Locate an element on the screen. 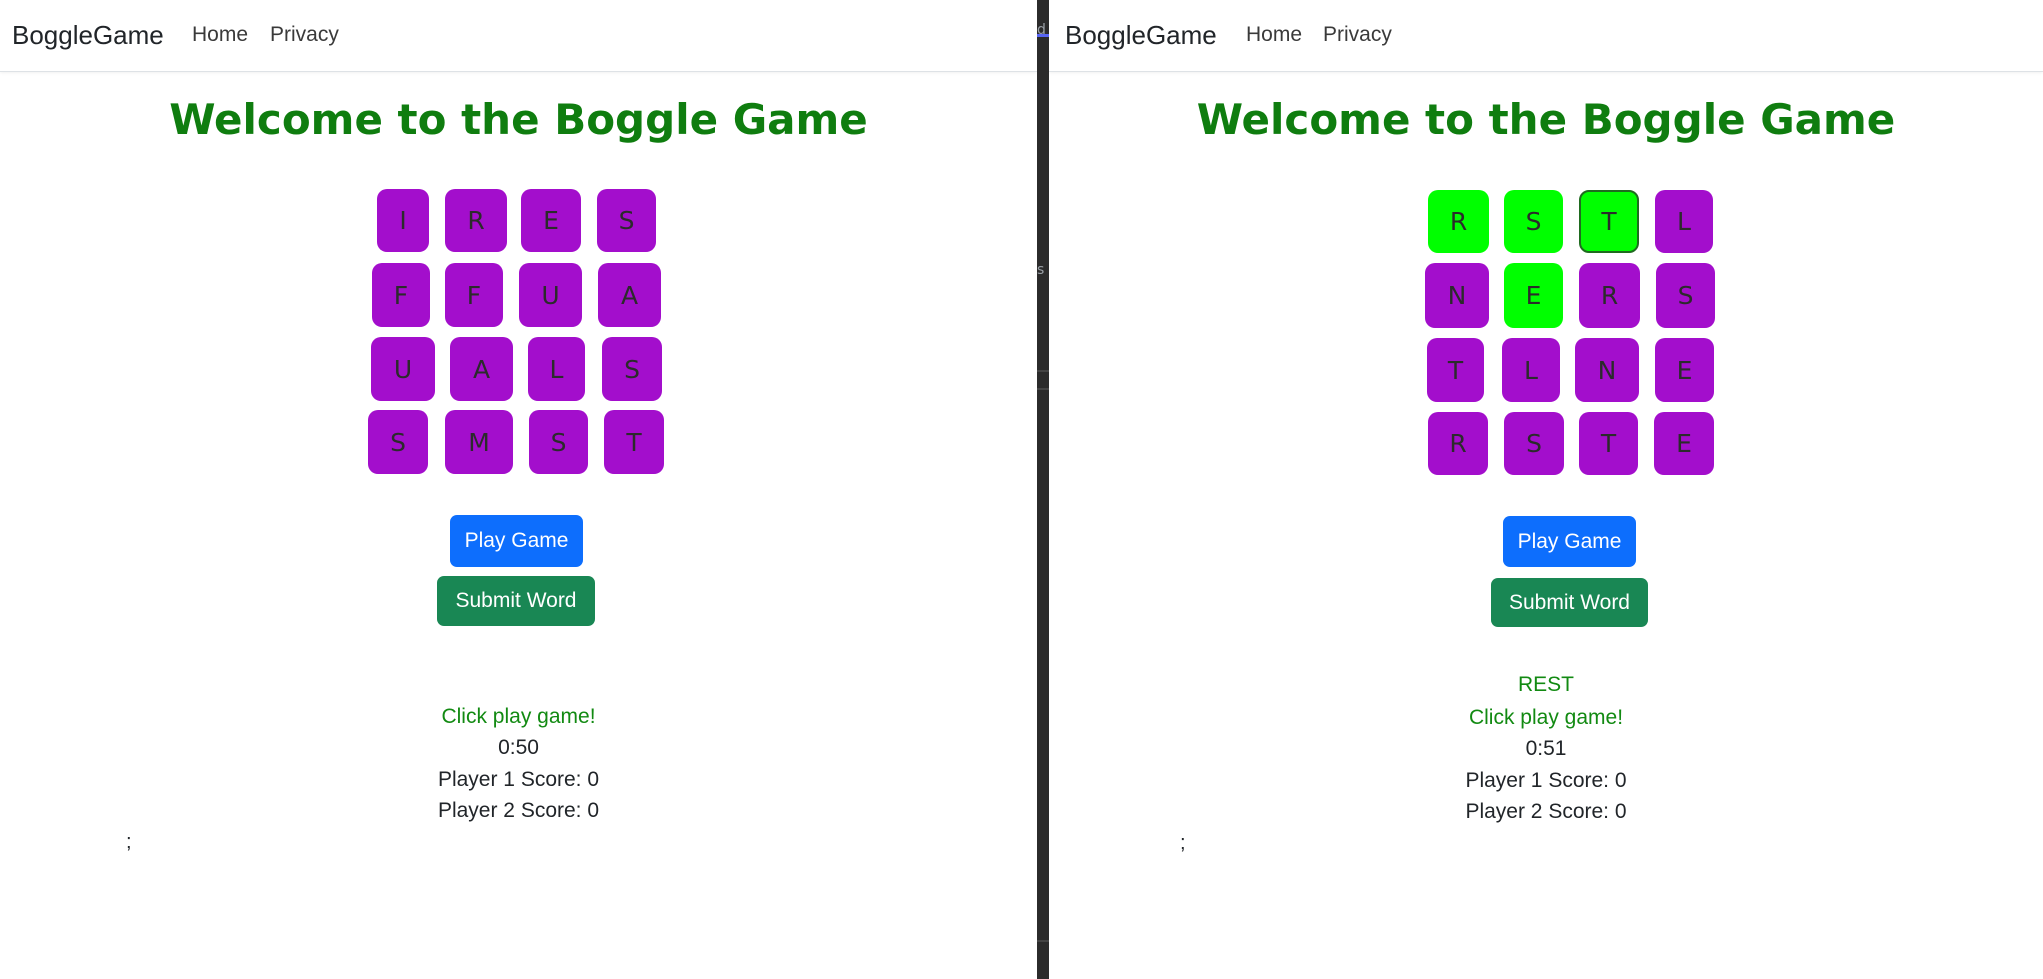 The width and height of the screenshot is (2043, 979). board-tile: I is located at coordinates (403, 220).